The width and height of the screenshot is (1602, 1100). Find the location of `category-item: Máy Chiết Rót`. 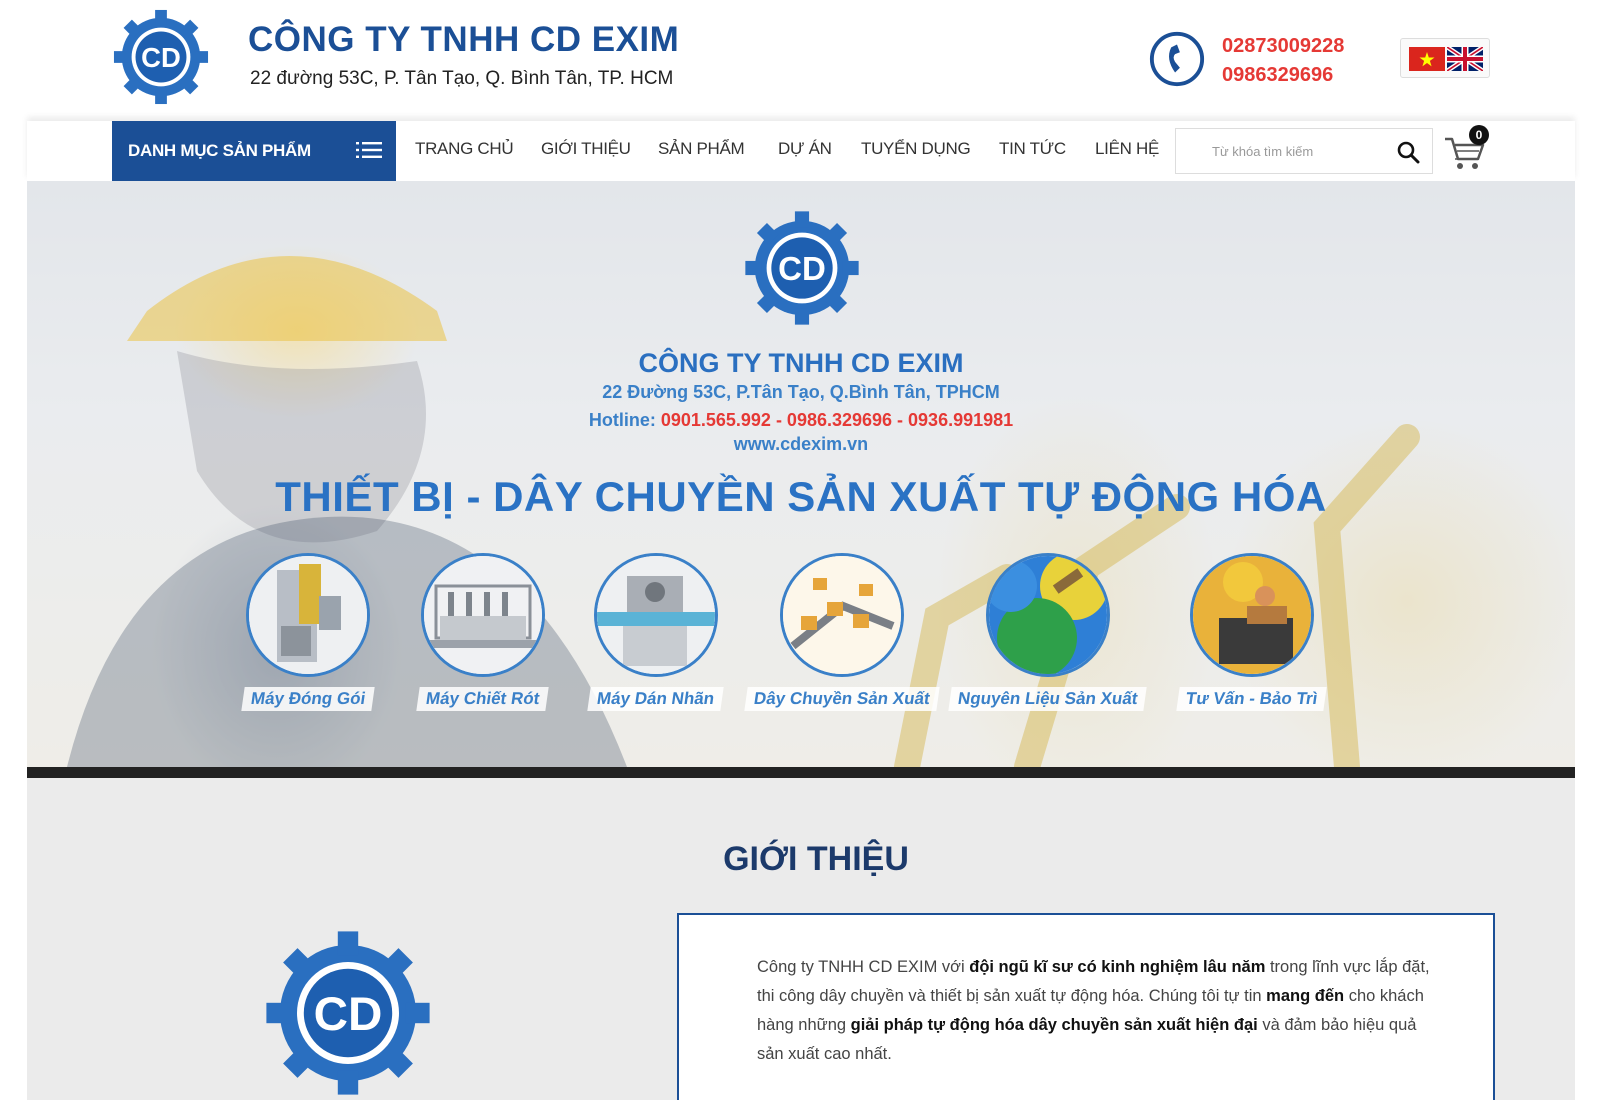

category-item: Máy Chiết Rót is located at coordinates (483, 632).